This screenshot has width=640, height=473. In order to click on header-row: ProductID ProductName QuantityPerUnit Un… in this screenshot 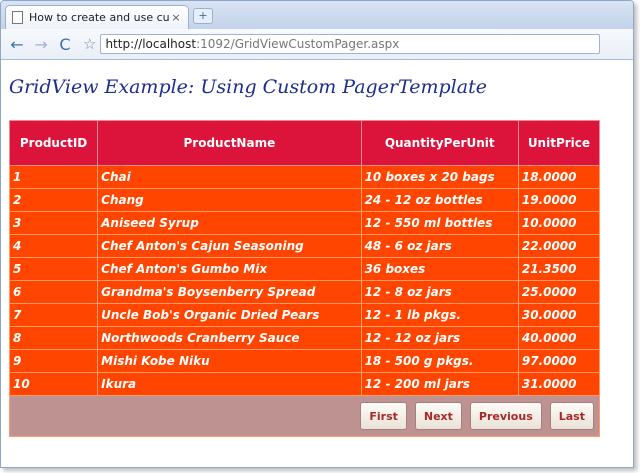, I will do `click(304, 143)`.